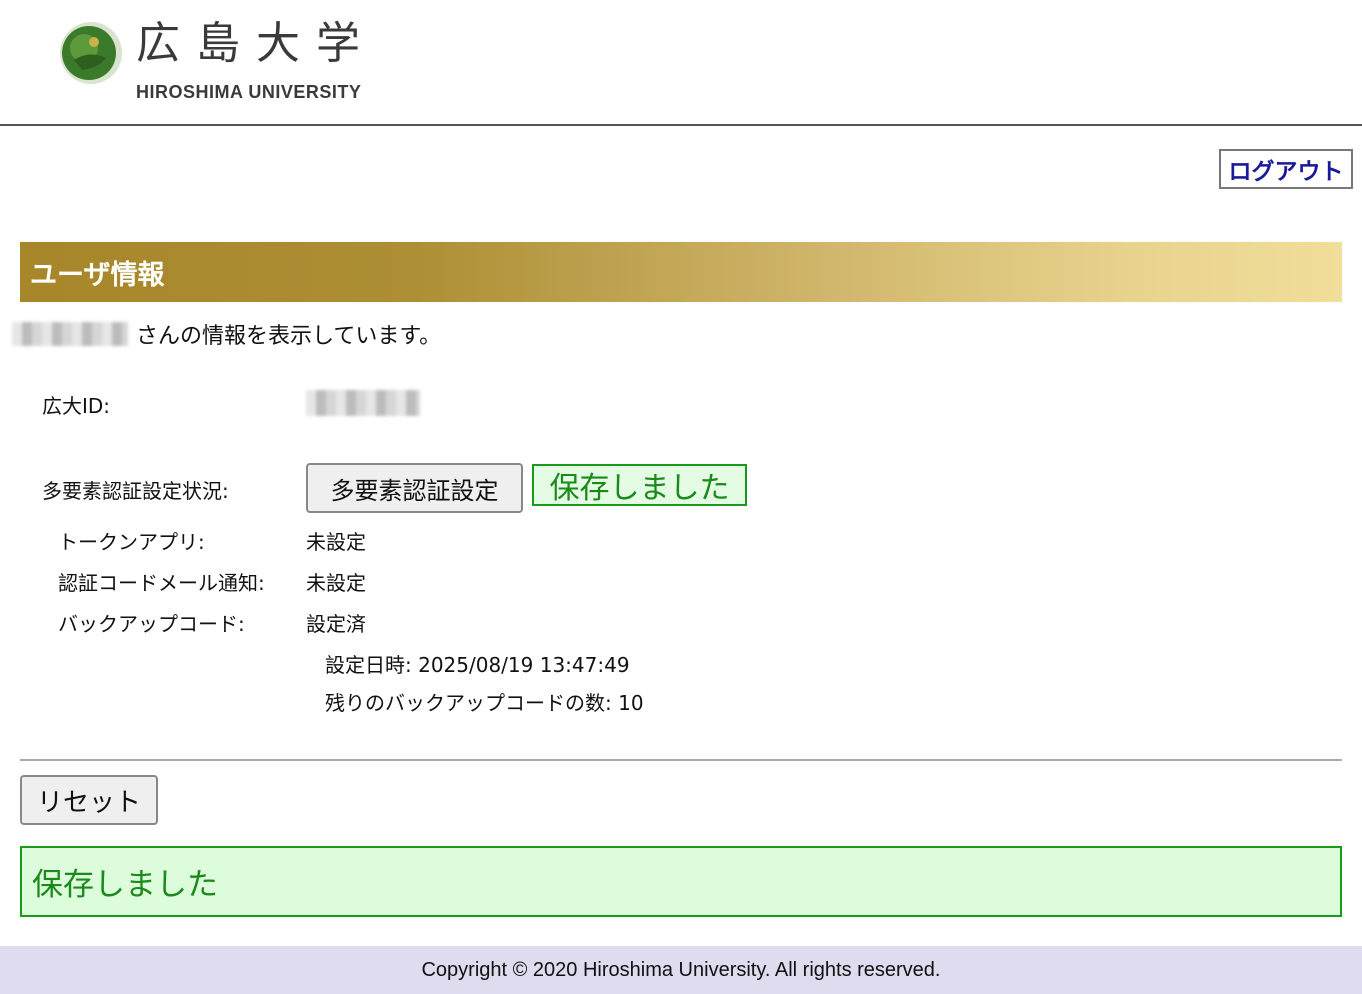  I want to click on logo-kanji: 広島大学, so click(256, 43).